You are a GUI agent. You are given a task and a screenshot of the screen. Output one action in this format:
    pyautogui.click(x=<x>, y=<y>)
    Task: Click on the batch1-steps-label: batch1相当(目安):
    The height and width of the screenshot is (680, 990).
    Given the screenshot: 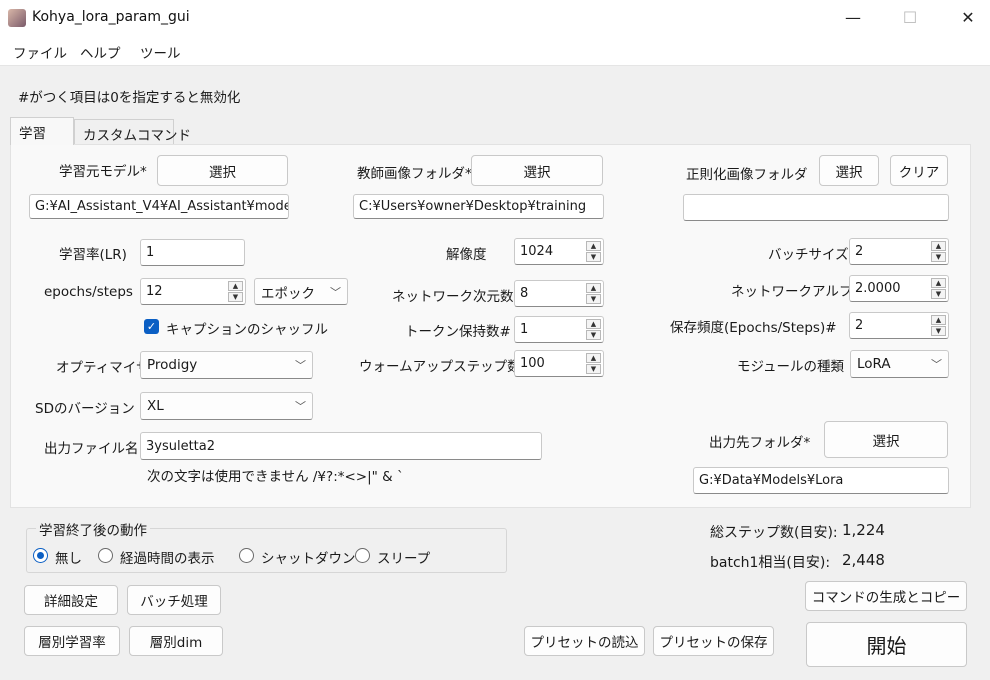 What is the action you would take?
    pyautogui.click(x=770, y=563)
    